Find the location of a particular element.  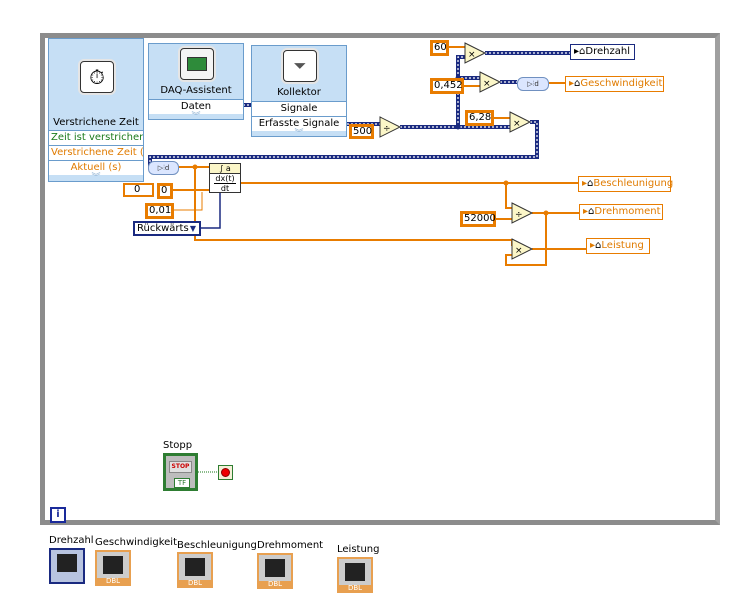

terminal-label: Drehzahl is located at coordinates (71, 540).